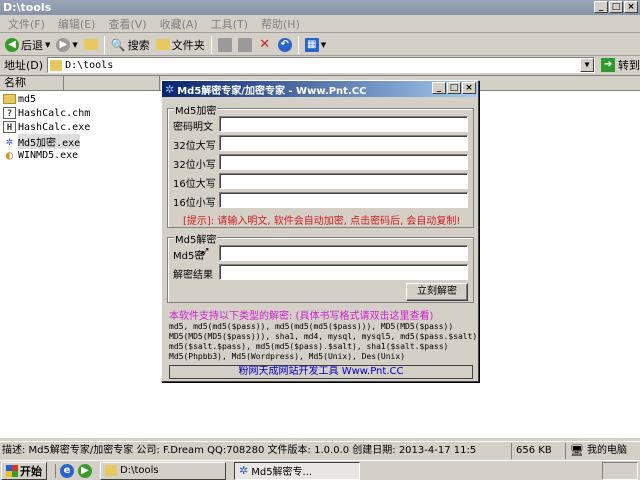 This screenshot has height=480, width=640. I want to click on delete-x-icon: ✕, so click(265, 44).